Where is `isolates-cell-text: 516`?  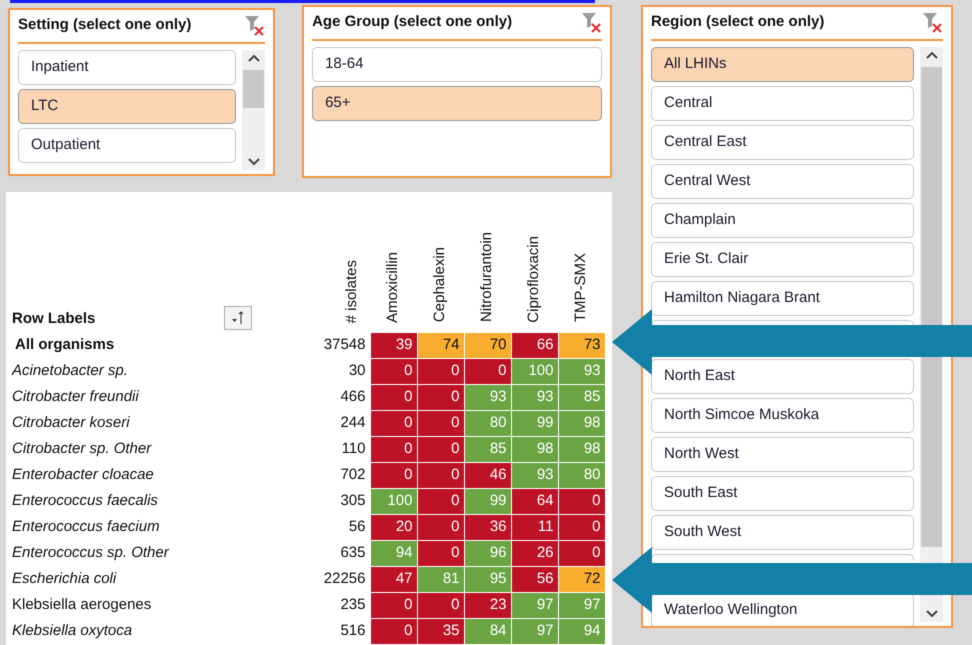 isolates-cell-text: 516 is located at coordinates (352, 630).